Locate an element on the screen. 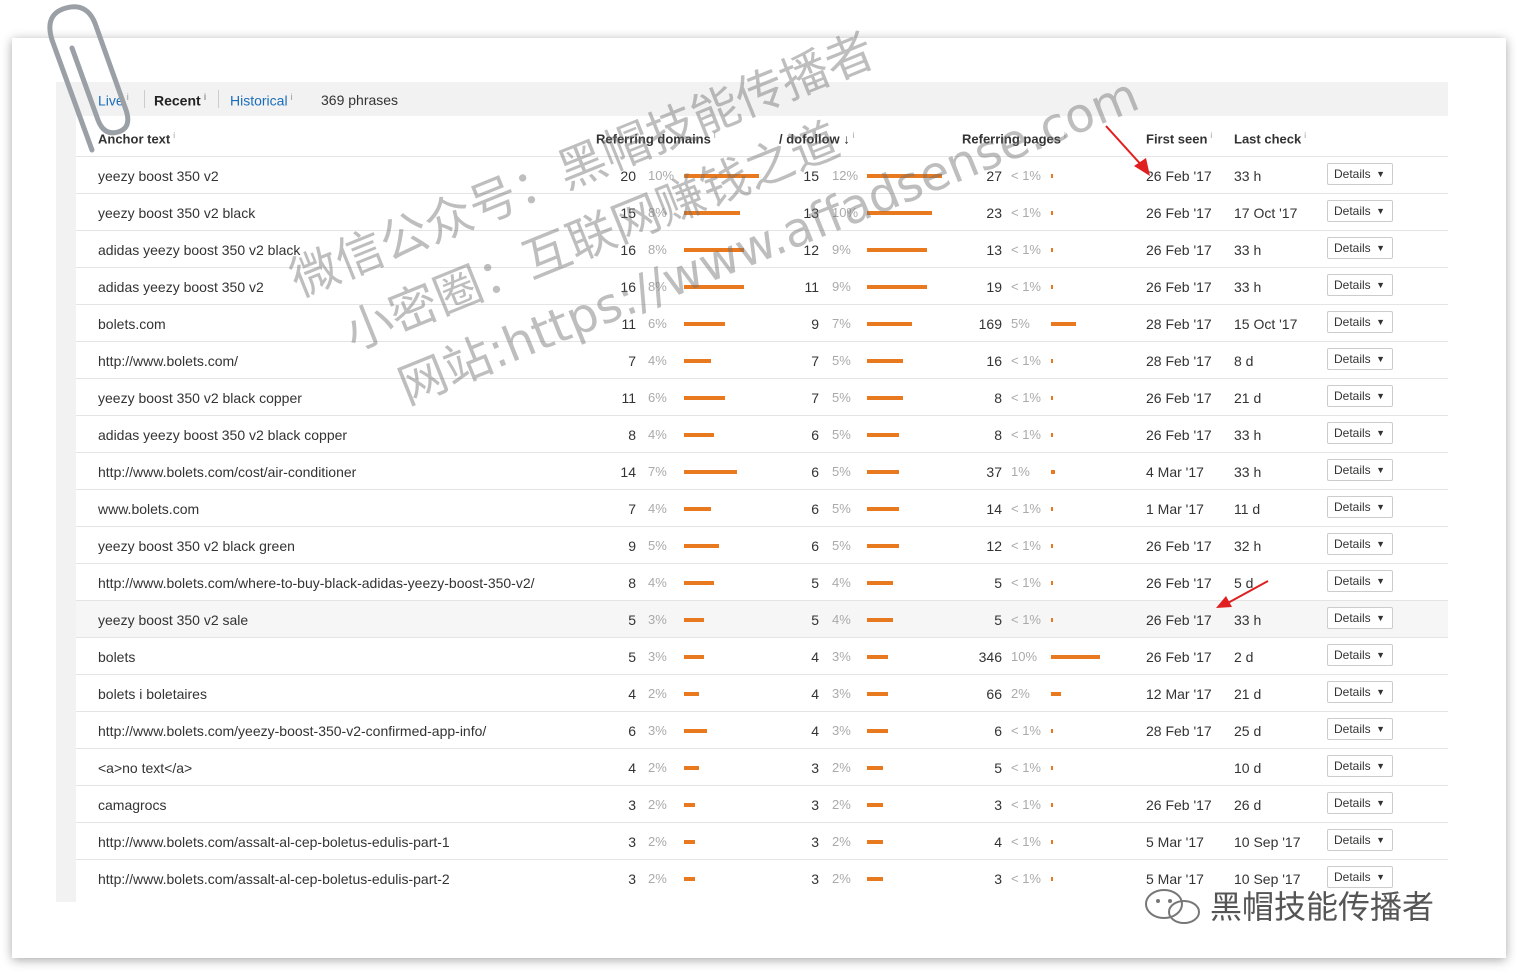 The height and width of the screenshot is (972, 1516). referring-domains-value: 16 is located at coordinates (628, 287).